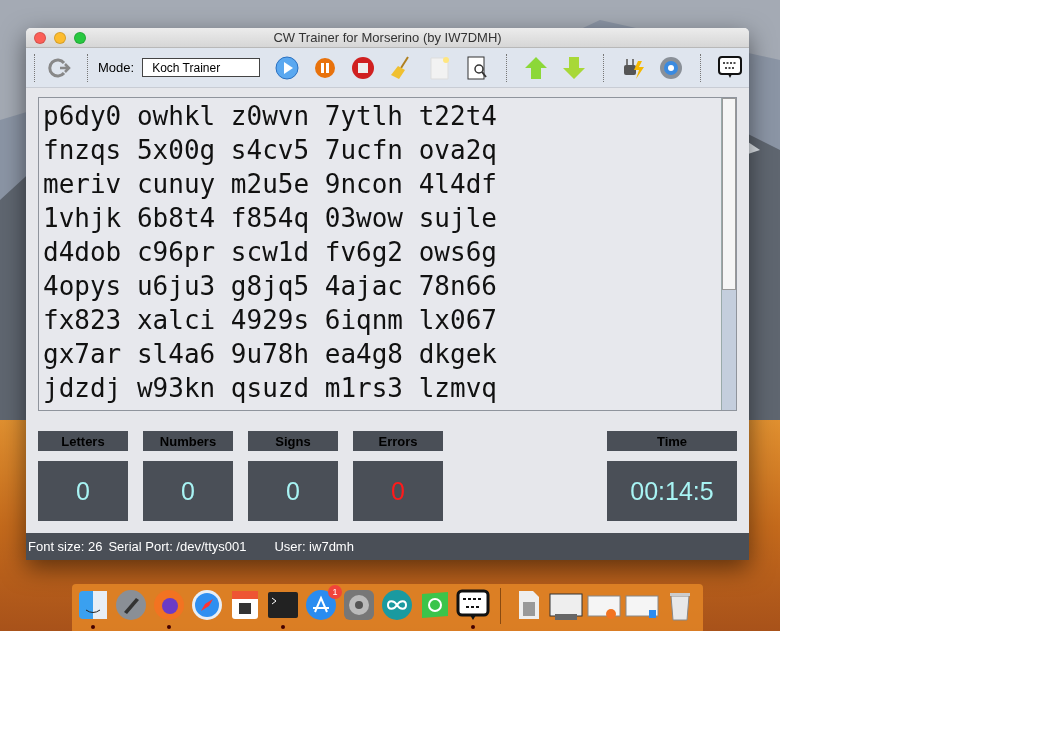  What do you see at coordinates (270, 320) in the screenshot?
I see `text-line: fx823 xalci 4929s 6iqnm lx067` at bounding box center [270, 320].